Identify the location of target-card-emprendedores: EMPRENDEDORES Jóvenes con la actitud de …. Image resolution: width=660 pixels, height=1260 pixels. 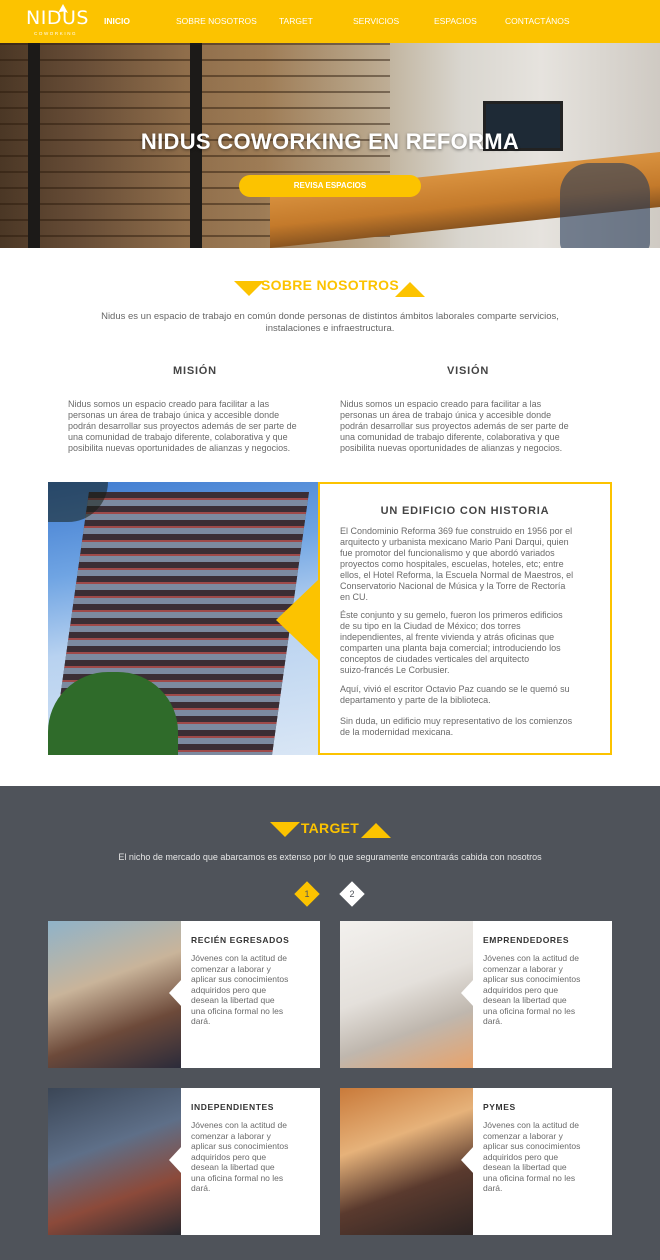
(476, 994).